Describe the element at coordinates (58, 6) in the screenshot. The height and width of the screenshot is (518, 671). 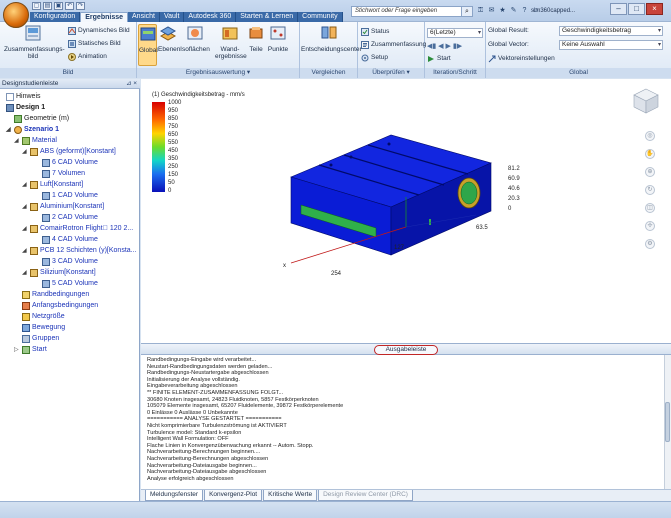
I see `save-icon: ▣` at that location.